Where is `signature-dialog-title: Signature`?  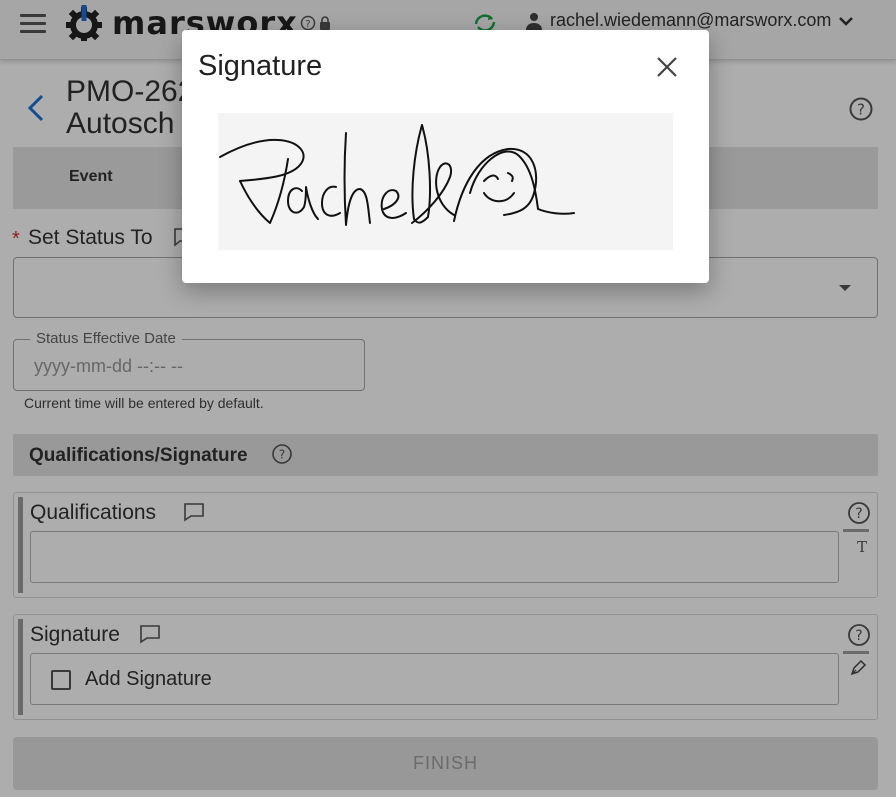 signature-dialog-title: Signature is located at coordinates (260, 66).